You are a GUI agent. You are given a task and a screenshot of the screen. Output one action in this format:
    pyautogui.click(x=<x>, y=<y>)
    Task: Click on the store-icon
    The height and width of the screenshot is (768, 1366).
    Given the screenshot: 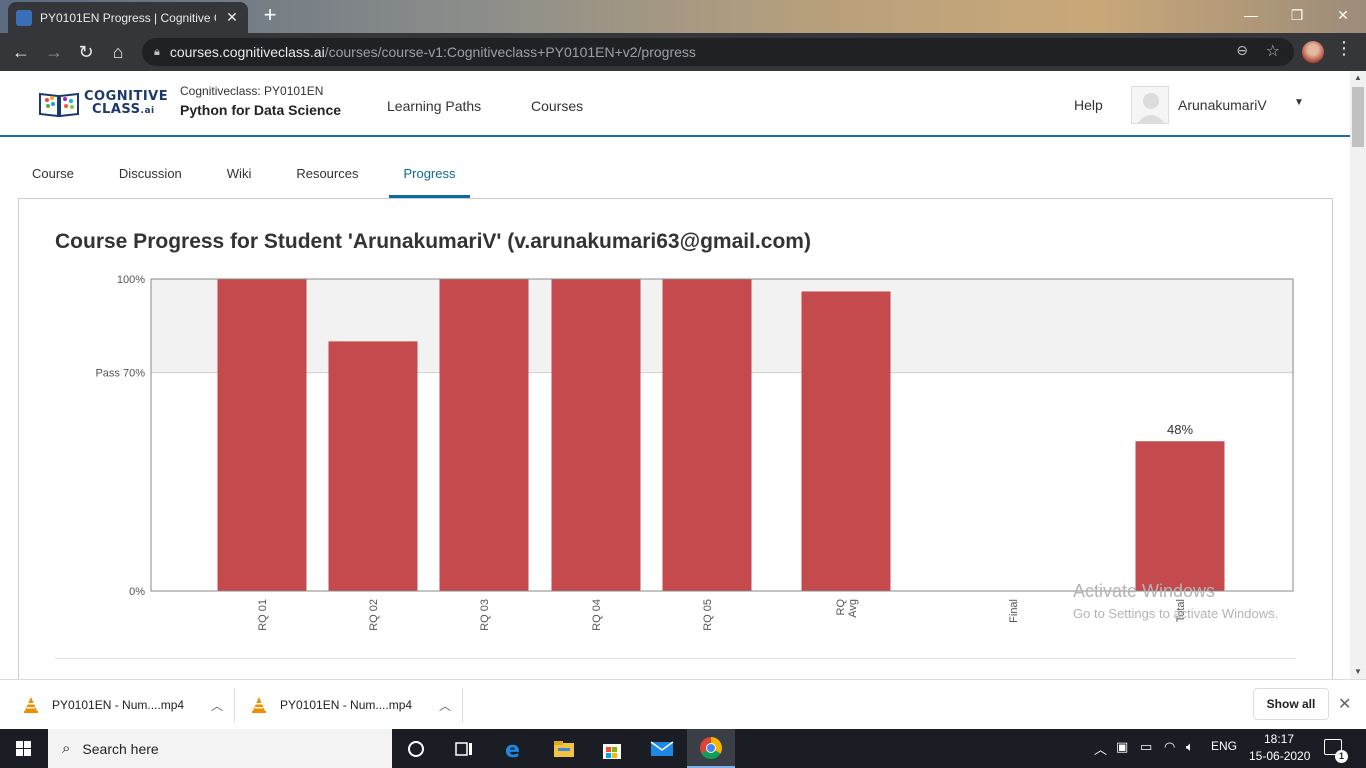 What is the action you would take?
    pyautogui.click(x=612, y=748)
    